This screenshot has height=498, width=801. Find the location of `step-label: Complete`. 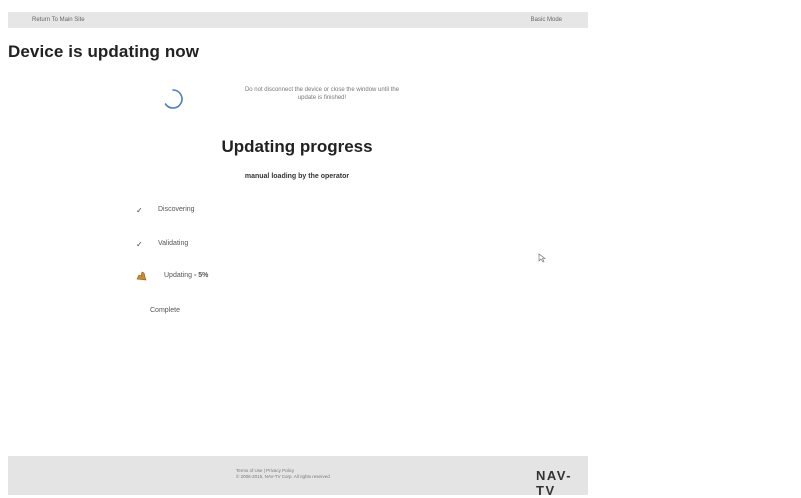

step-label: Complete is located at coordinates (165, 310).